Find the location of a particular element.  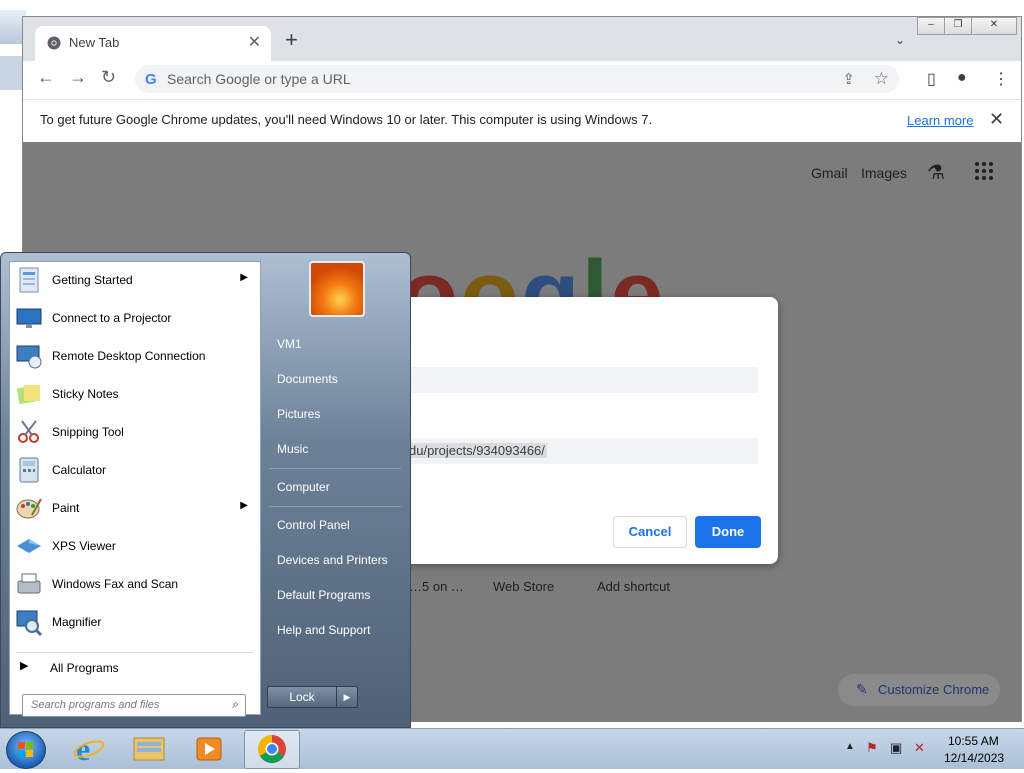

sticky-notes-icon is located at coordinates (28, 395).